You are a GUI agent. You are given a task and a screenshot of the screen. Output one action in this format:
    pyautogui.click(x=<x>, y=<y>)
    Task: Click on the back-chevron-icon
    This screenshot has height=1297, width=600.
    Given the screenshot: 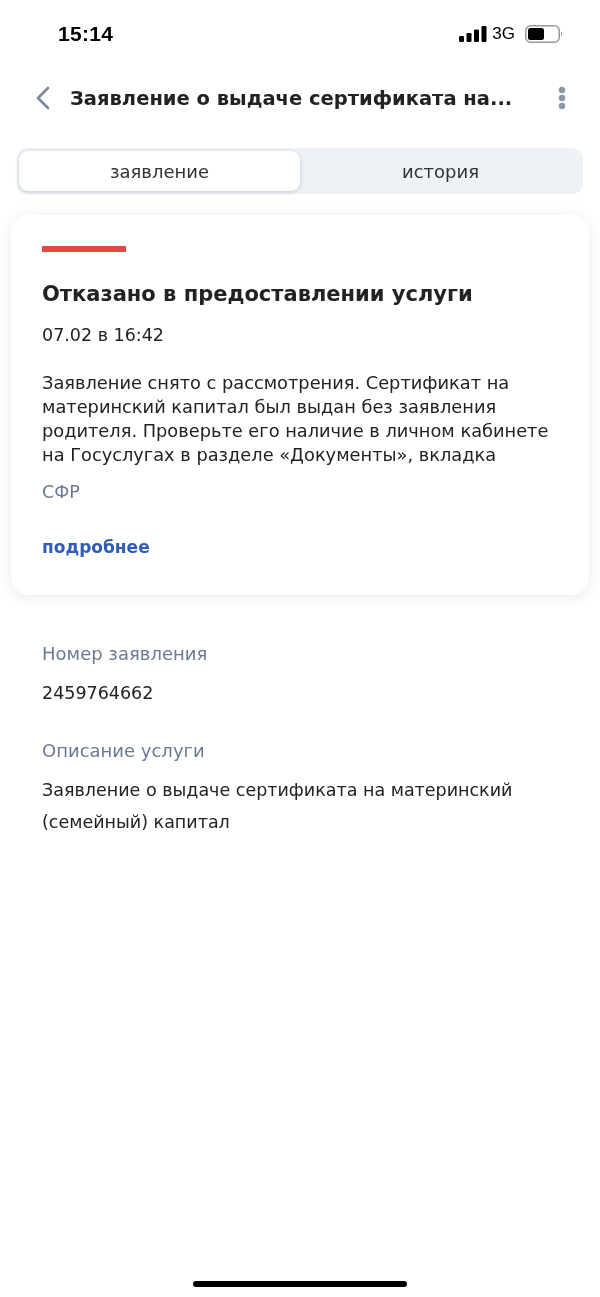 What is the action you would take?
    pyautogui.click(x=42, y=98)
    